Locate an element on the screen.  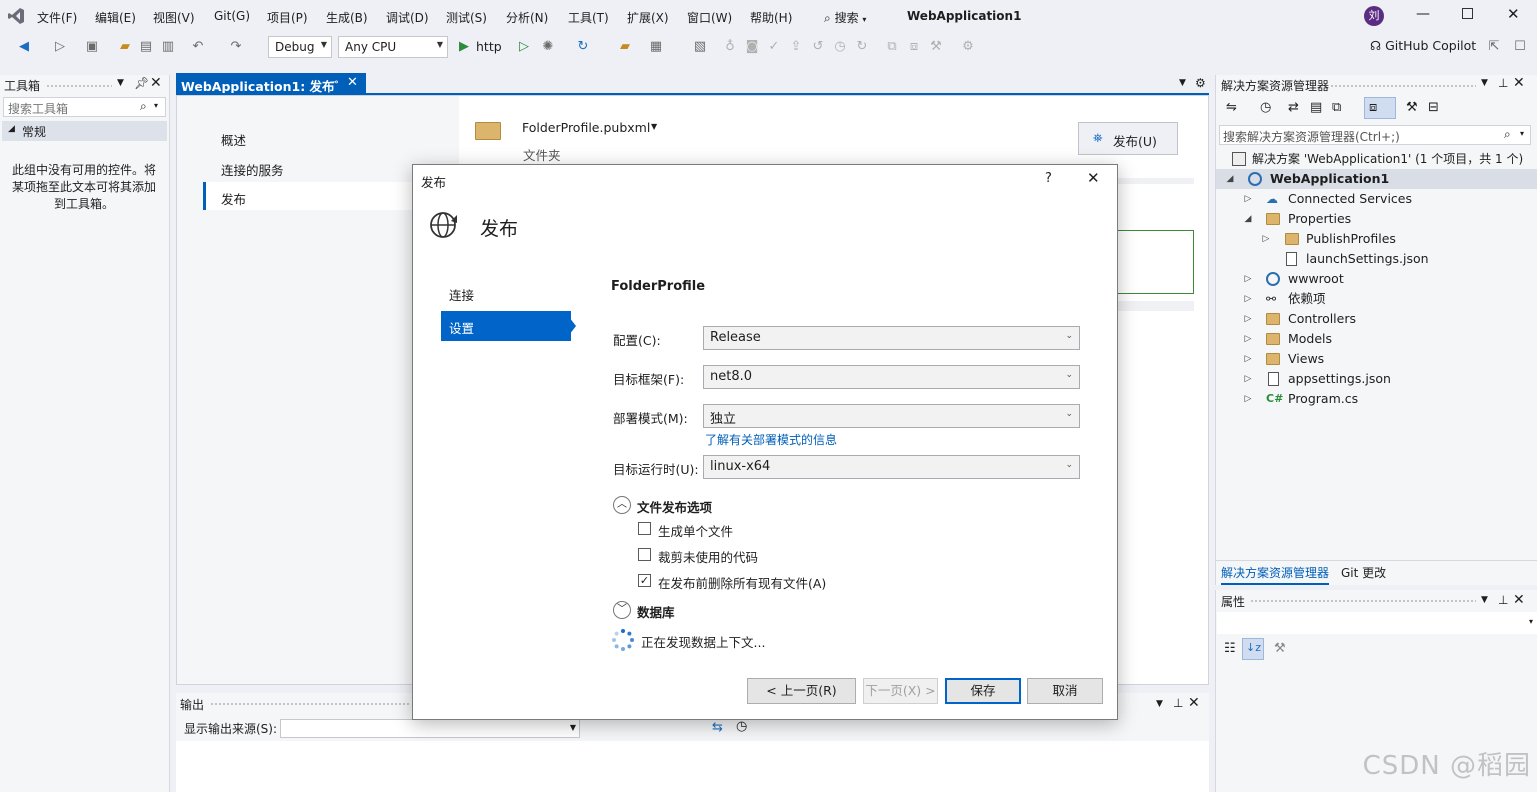
undo-icon: ↶ is located at coordinates (198, 47).